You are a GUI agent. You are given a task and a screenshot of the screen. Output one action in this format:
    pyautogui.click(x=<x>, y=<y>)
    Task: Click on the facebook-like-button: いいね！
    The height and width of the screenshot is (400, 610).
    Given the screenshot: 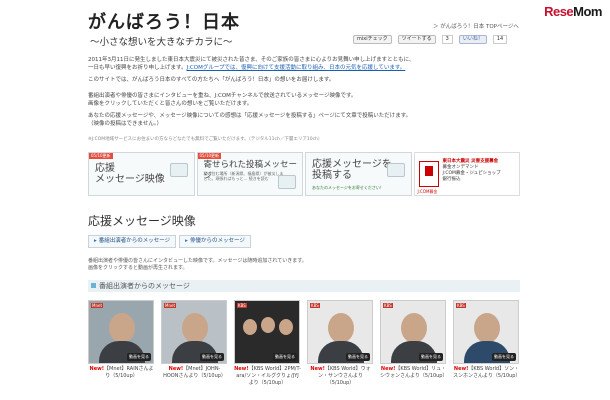 What is the action you would take?
    pyautogui.click(x=472, y=39)
    